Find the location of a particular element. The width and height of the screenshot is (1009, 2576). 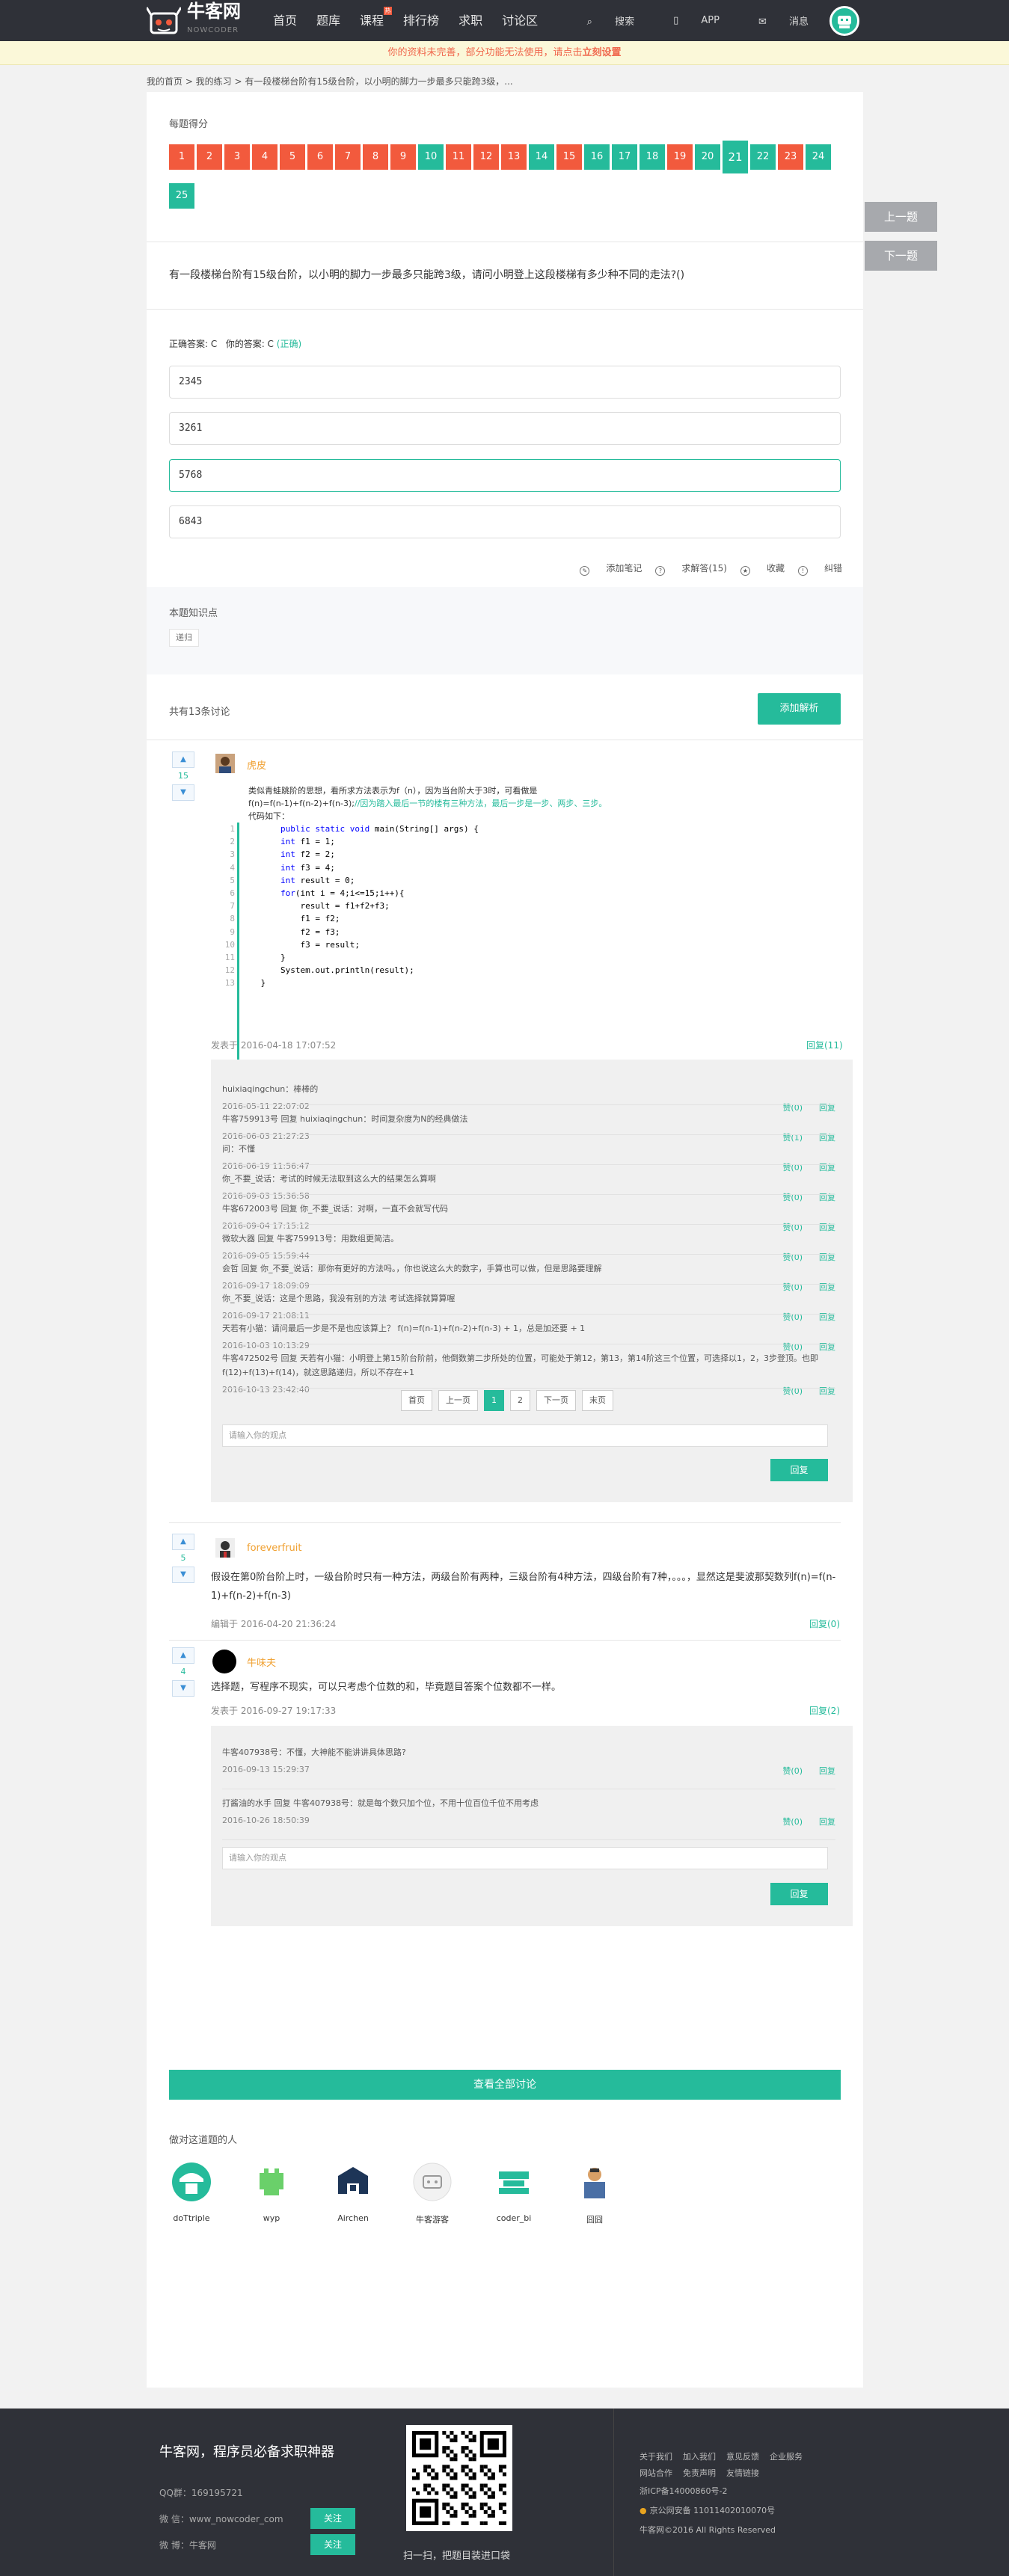

notice-setup-link: 立刻设置 is located at coordinates (602, 52).